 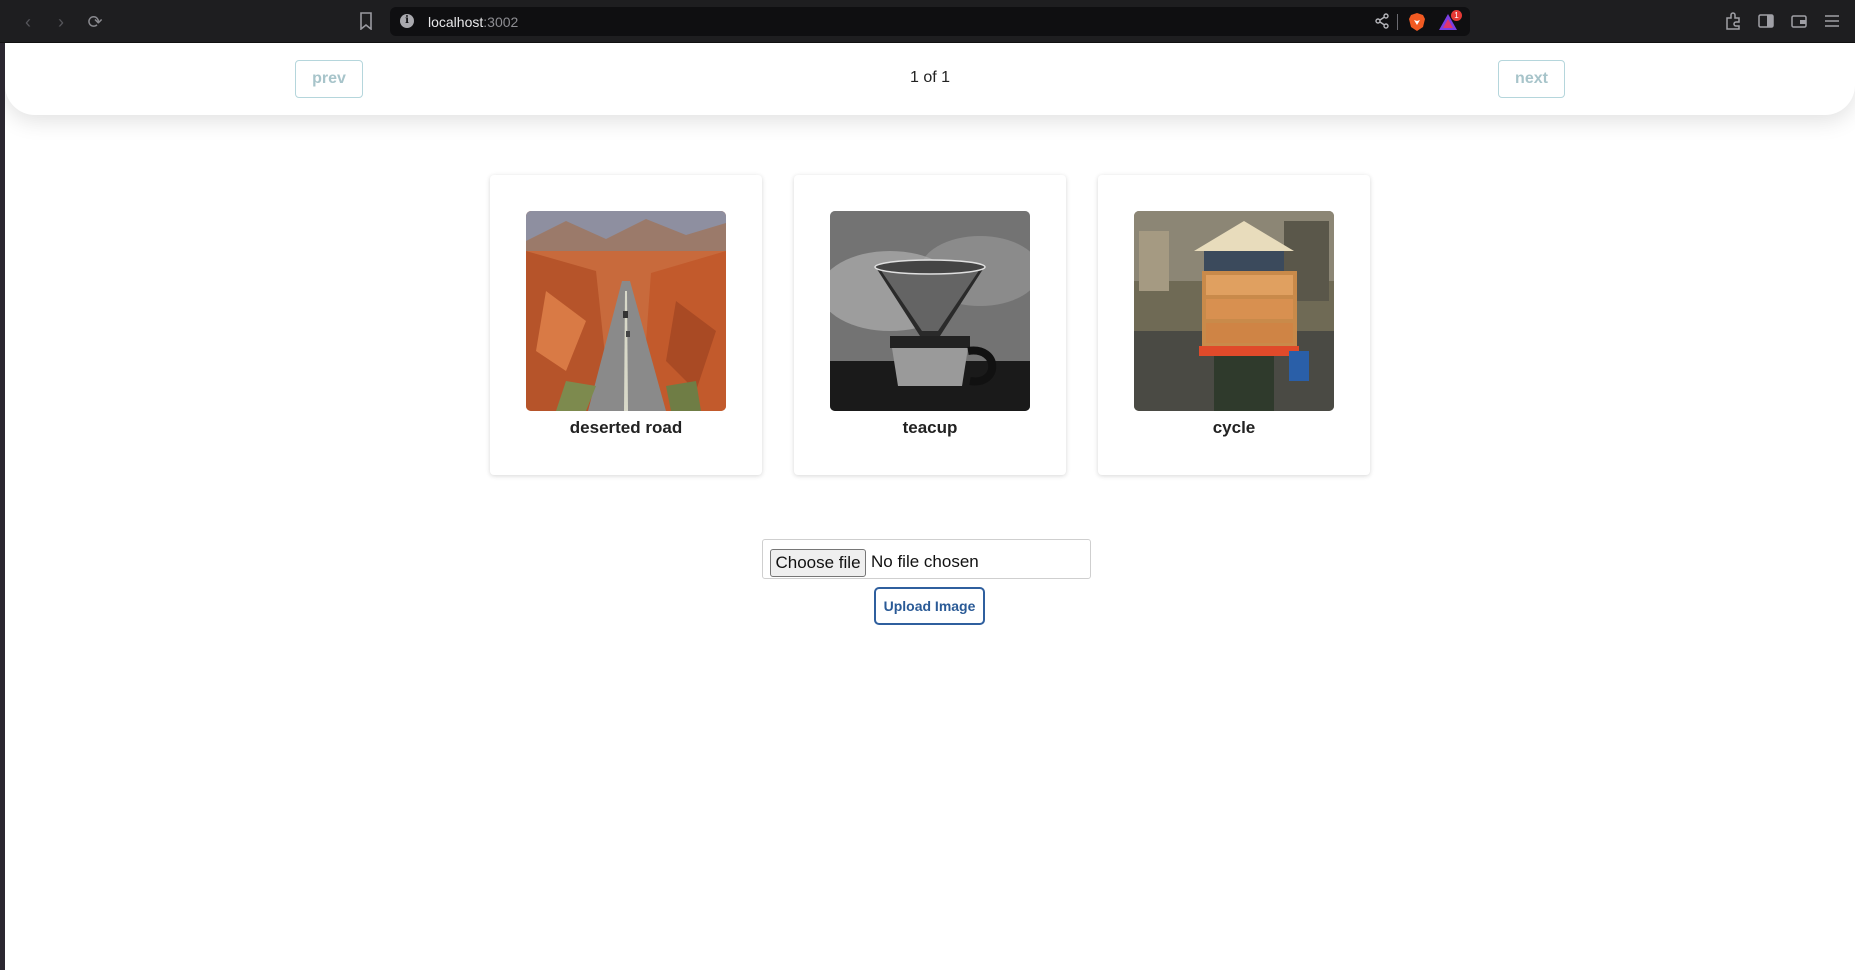 What do you see at coordinates (626, 311) in the screenshot?
I see `deserted-road-image` at bounding box center [626, 311].